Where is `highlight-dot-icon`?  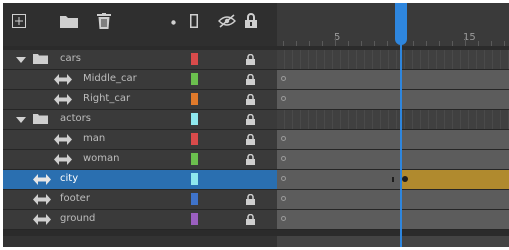
highlight-dot-icon is located at coordinates (173, 22).